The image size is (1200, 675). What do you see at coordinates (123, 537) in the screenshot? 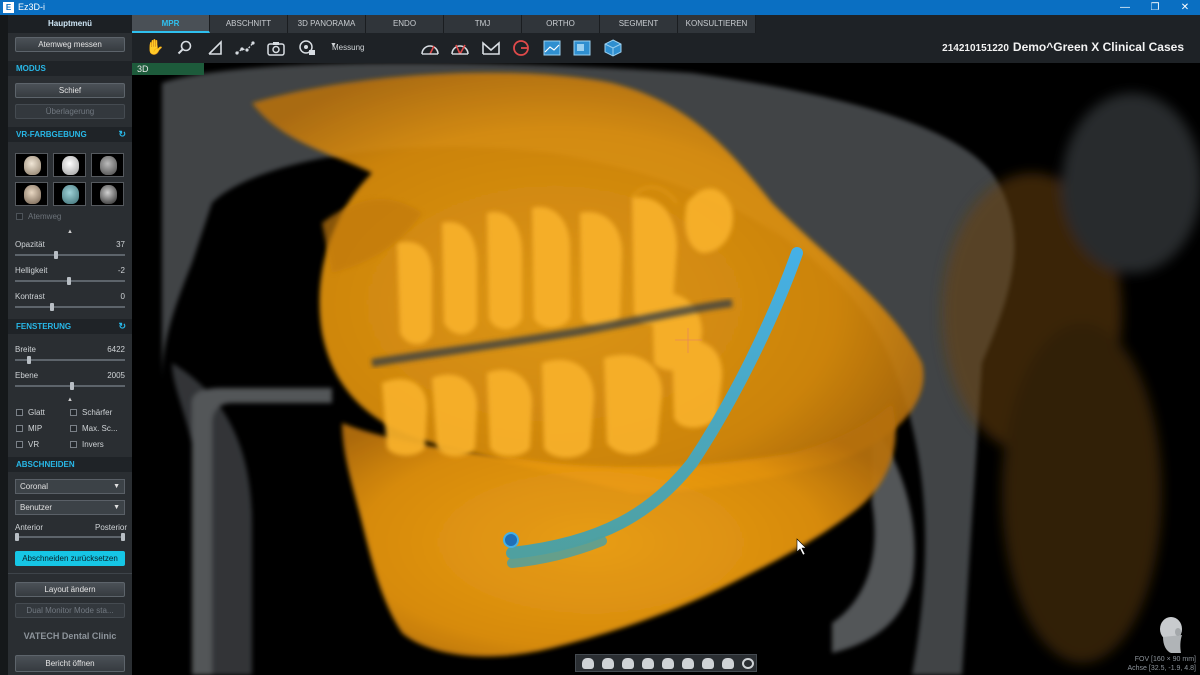
I see `clip-posterior-knob` at bounding box center [123, 537].